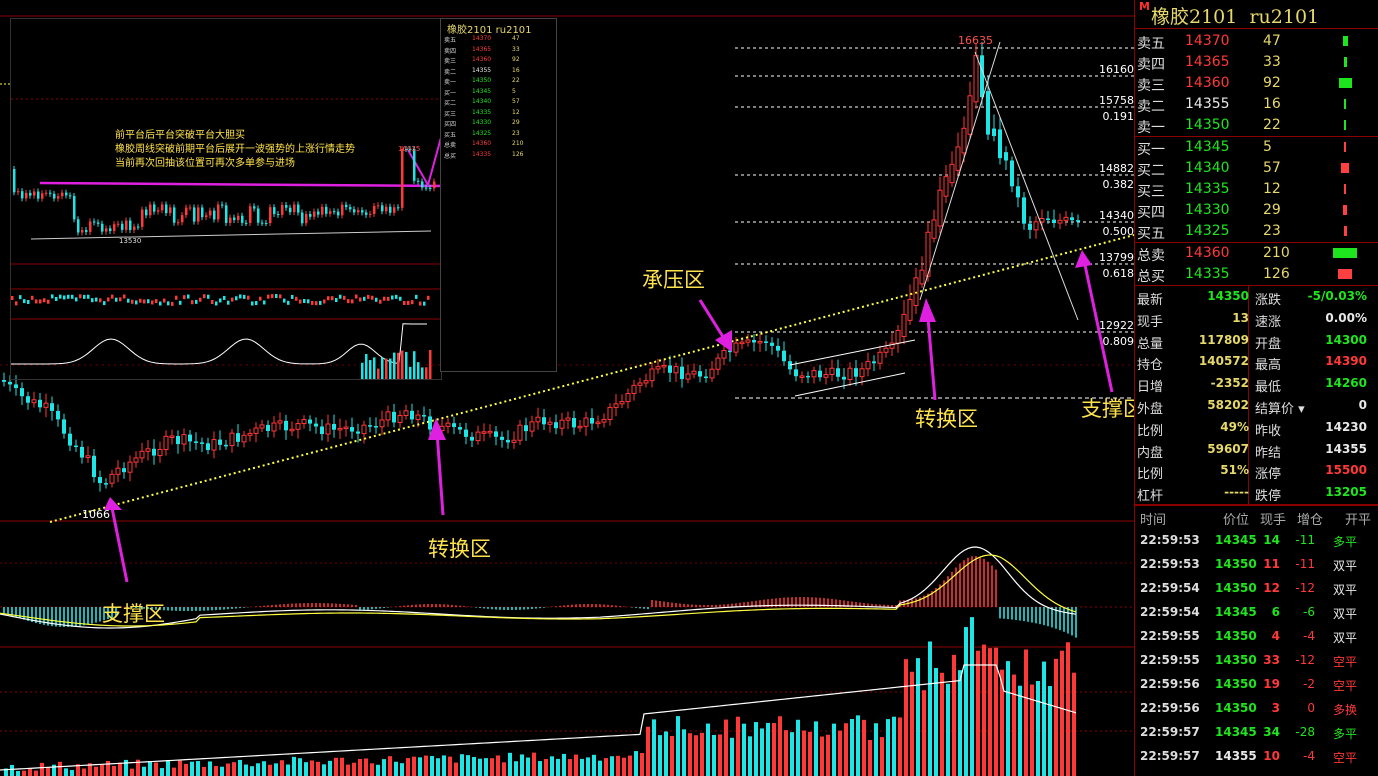 The height and width of the screenshot is (776, 1378). What do you see at coordinates (1236, 520) in the screenshot?
I see `tick-column-header: 价位` at bounding box center [1236, 520].